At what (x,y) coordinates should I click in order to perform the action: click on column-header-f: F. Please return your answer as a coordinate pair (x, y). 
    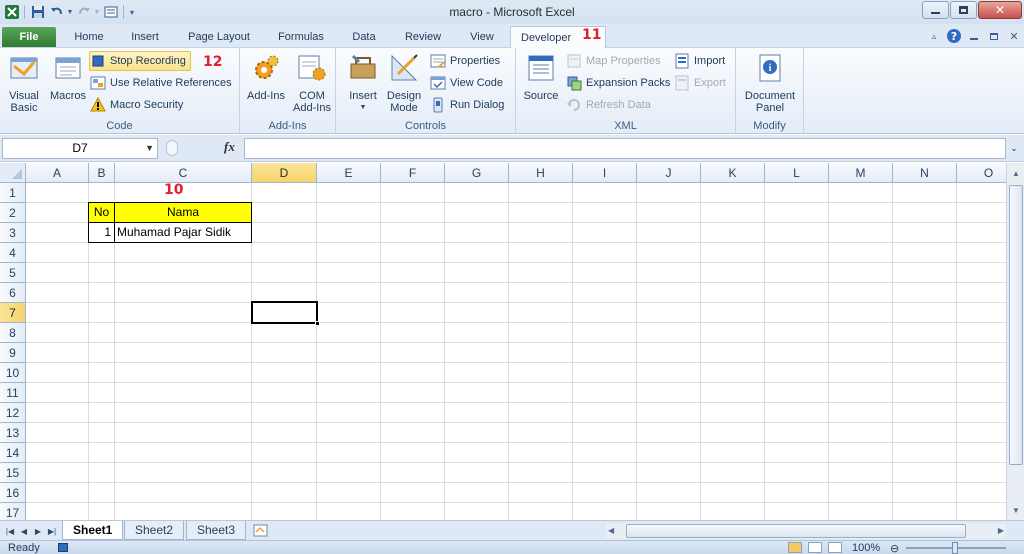
    Looking at the image, I should click on (413, 173).